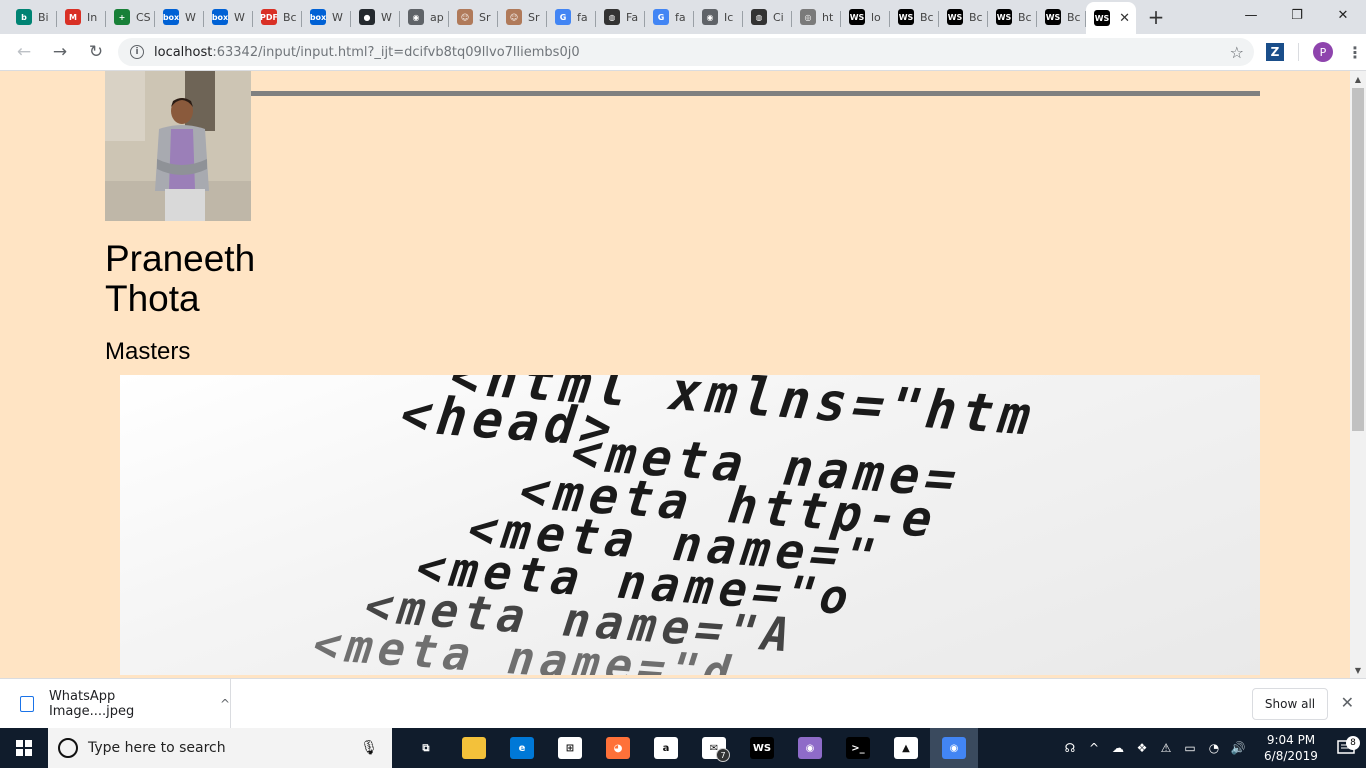 This screenshot has height=768, width=1366. Describe the element at coordinates (865, 17) in the screenshot. I see `browser-tab: WS lo` at that location.